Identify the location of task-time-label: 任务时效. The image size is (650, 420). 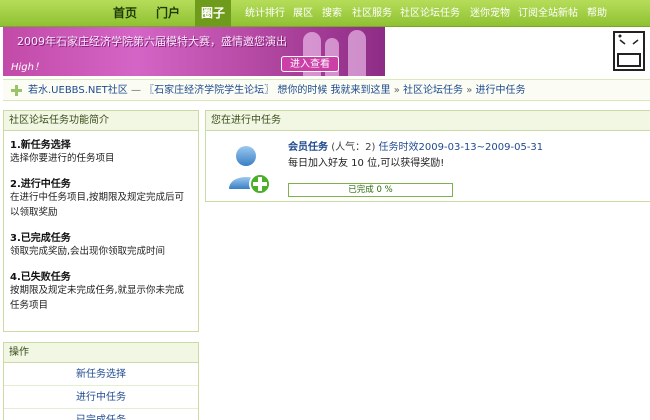
(398, 147).